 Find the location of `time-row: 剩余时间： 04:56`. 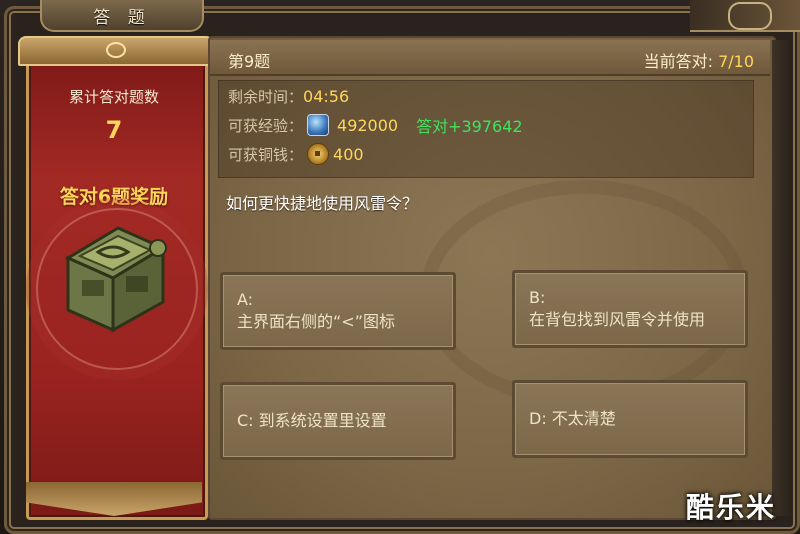

time-row: 剩余时间： 04:56 is located at coordinates (288, 96).